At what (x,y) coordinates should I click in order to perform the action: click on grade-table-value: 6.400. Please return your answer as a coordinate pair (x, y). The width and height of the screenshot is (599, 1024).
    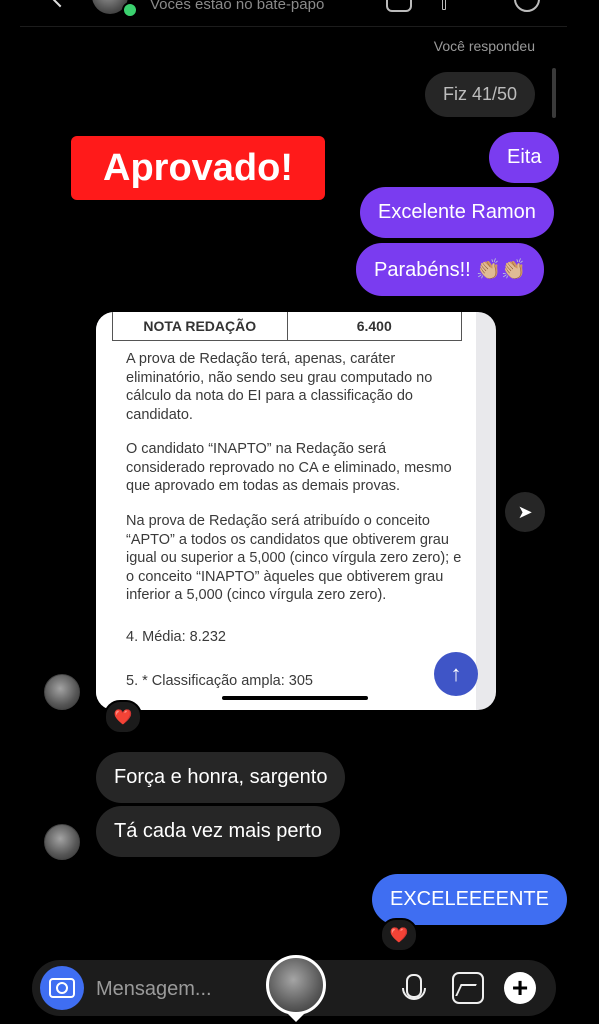
    Looking at the image, I should click on (374, 326).